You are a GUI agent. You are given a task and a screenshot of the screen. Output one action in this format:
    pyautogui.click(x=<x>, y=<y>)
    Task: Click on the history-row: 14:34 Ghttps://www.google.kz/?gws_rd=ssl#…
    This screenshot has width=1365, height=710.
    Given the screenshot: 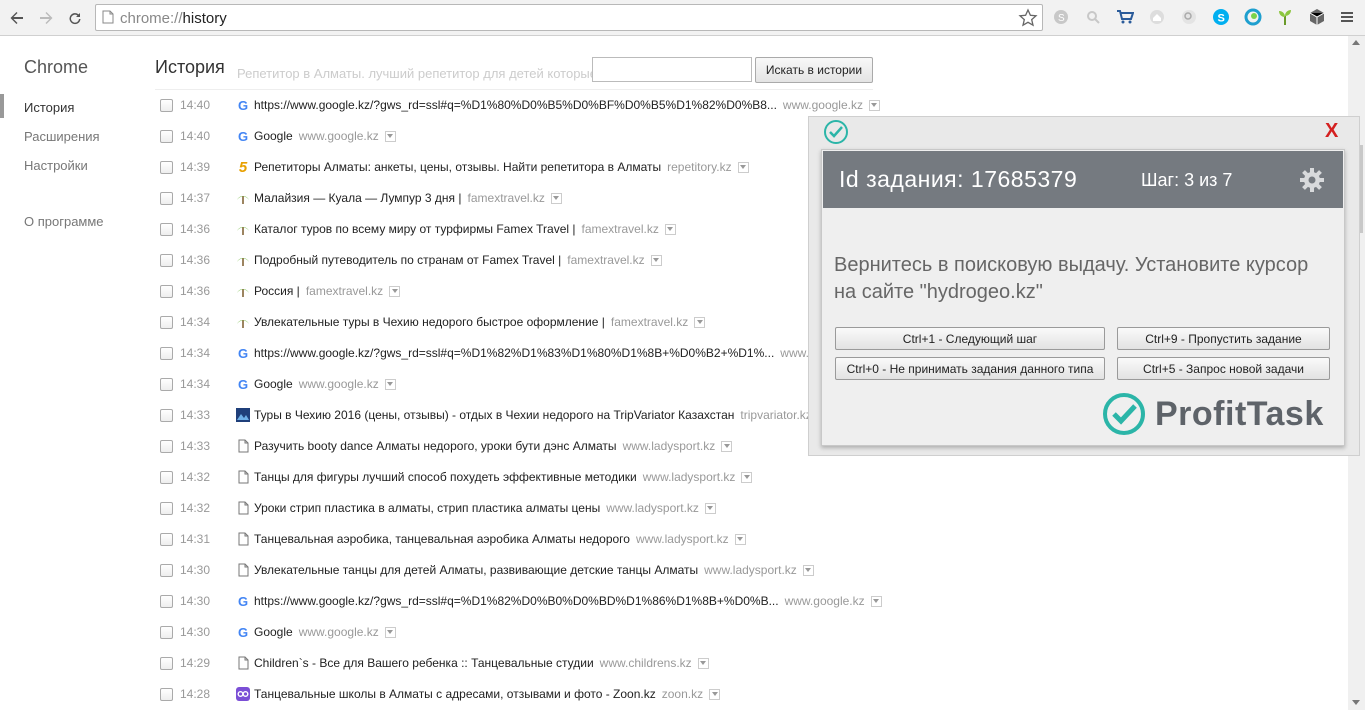 What is the action you would take?
    pyautogui.click(x=520, y=353)
    